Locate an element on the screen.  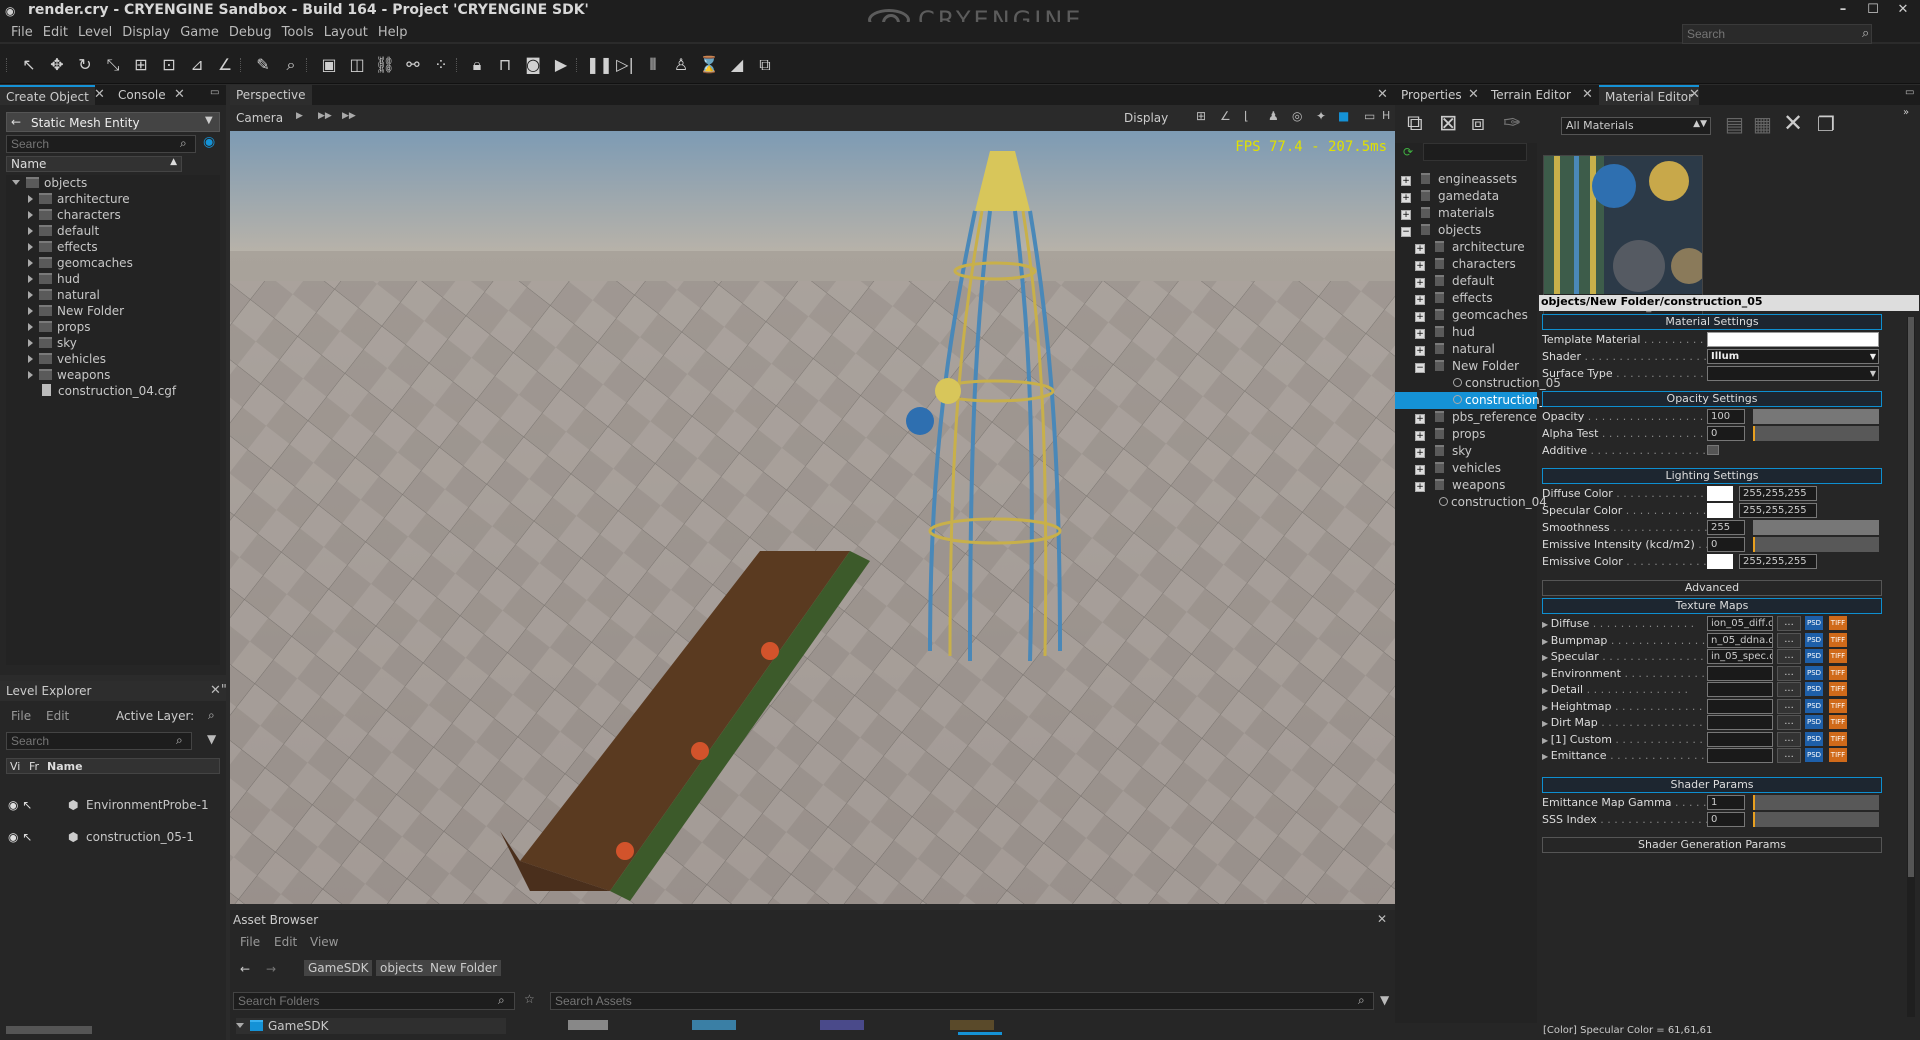
material-tree-item: + architecture is located at coordinates (1466, 247).